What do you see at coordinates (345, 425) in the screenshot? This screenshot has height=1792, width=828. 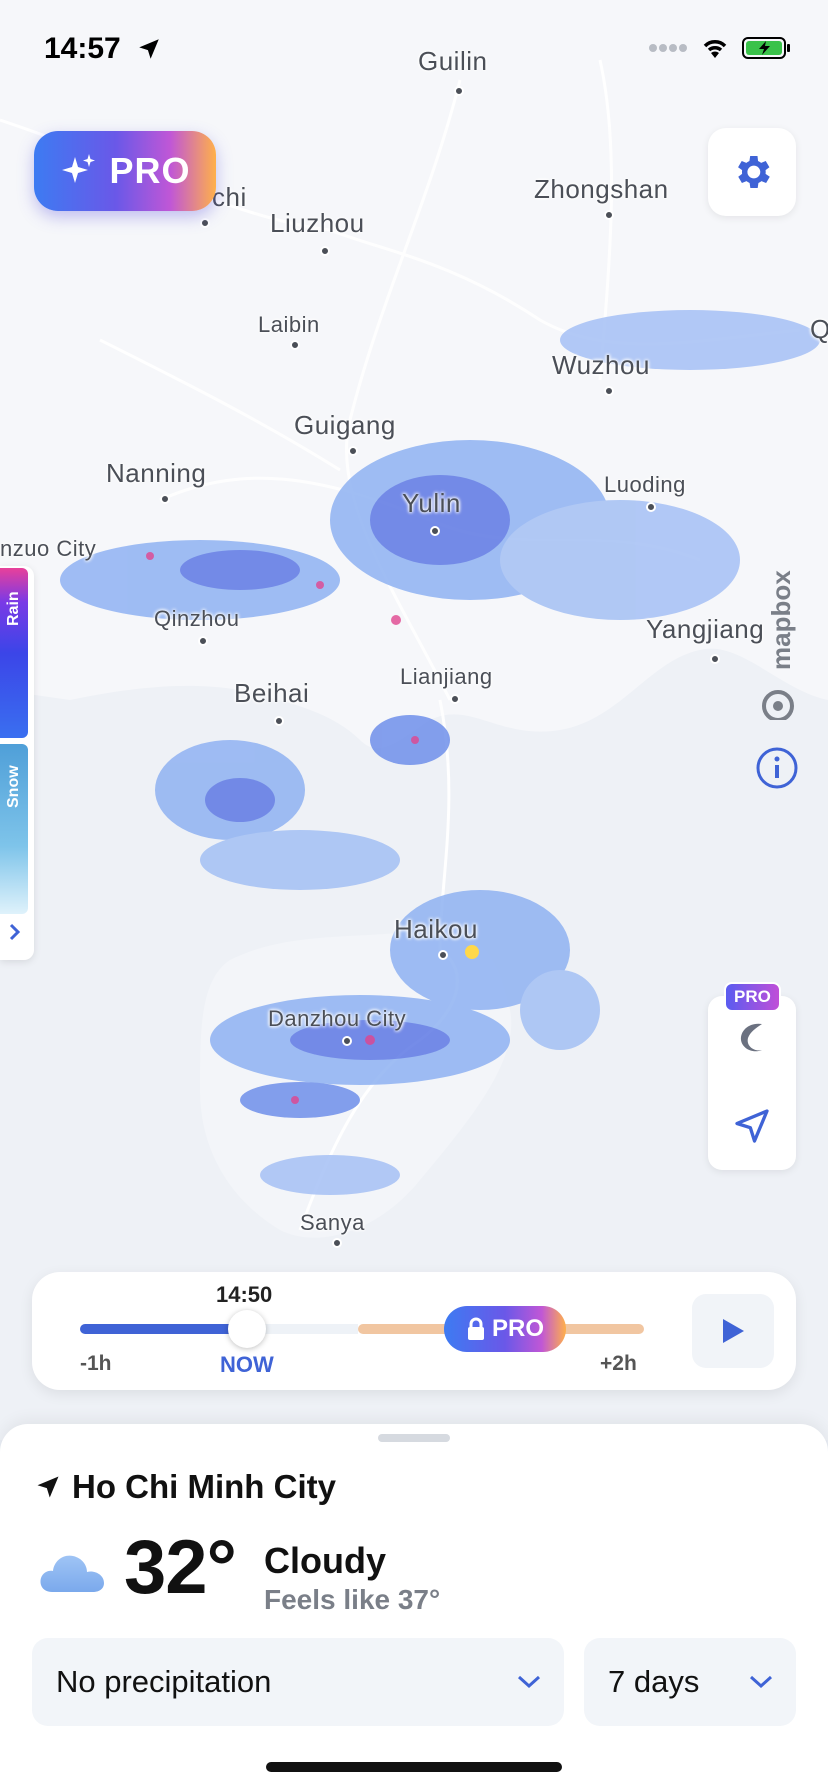 I see `map-label-city: Guigang` at bounding box center [345, 425].